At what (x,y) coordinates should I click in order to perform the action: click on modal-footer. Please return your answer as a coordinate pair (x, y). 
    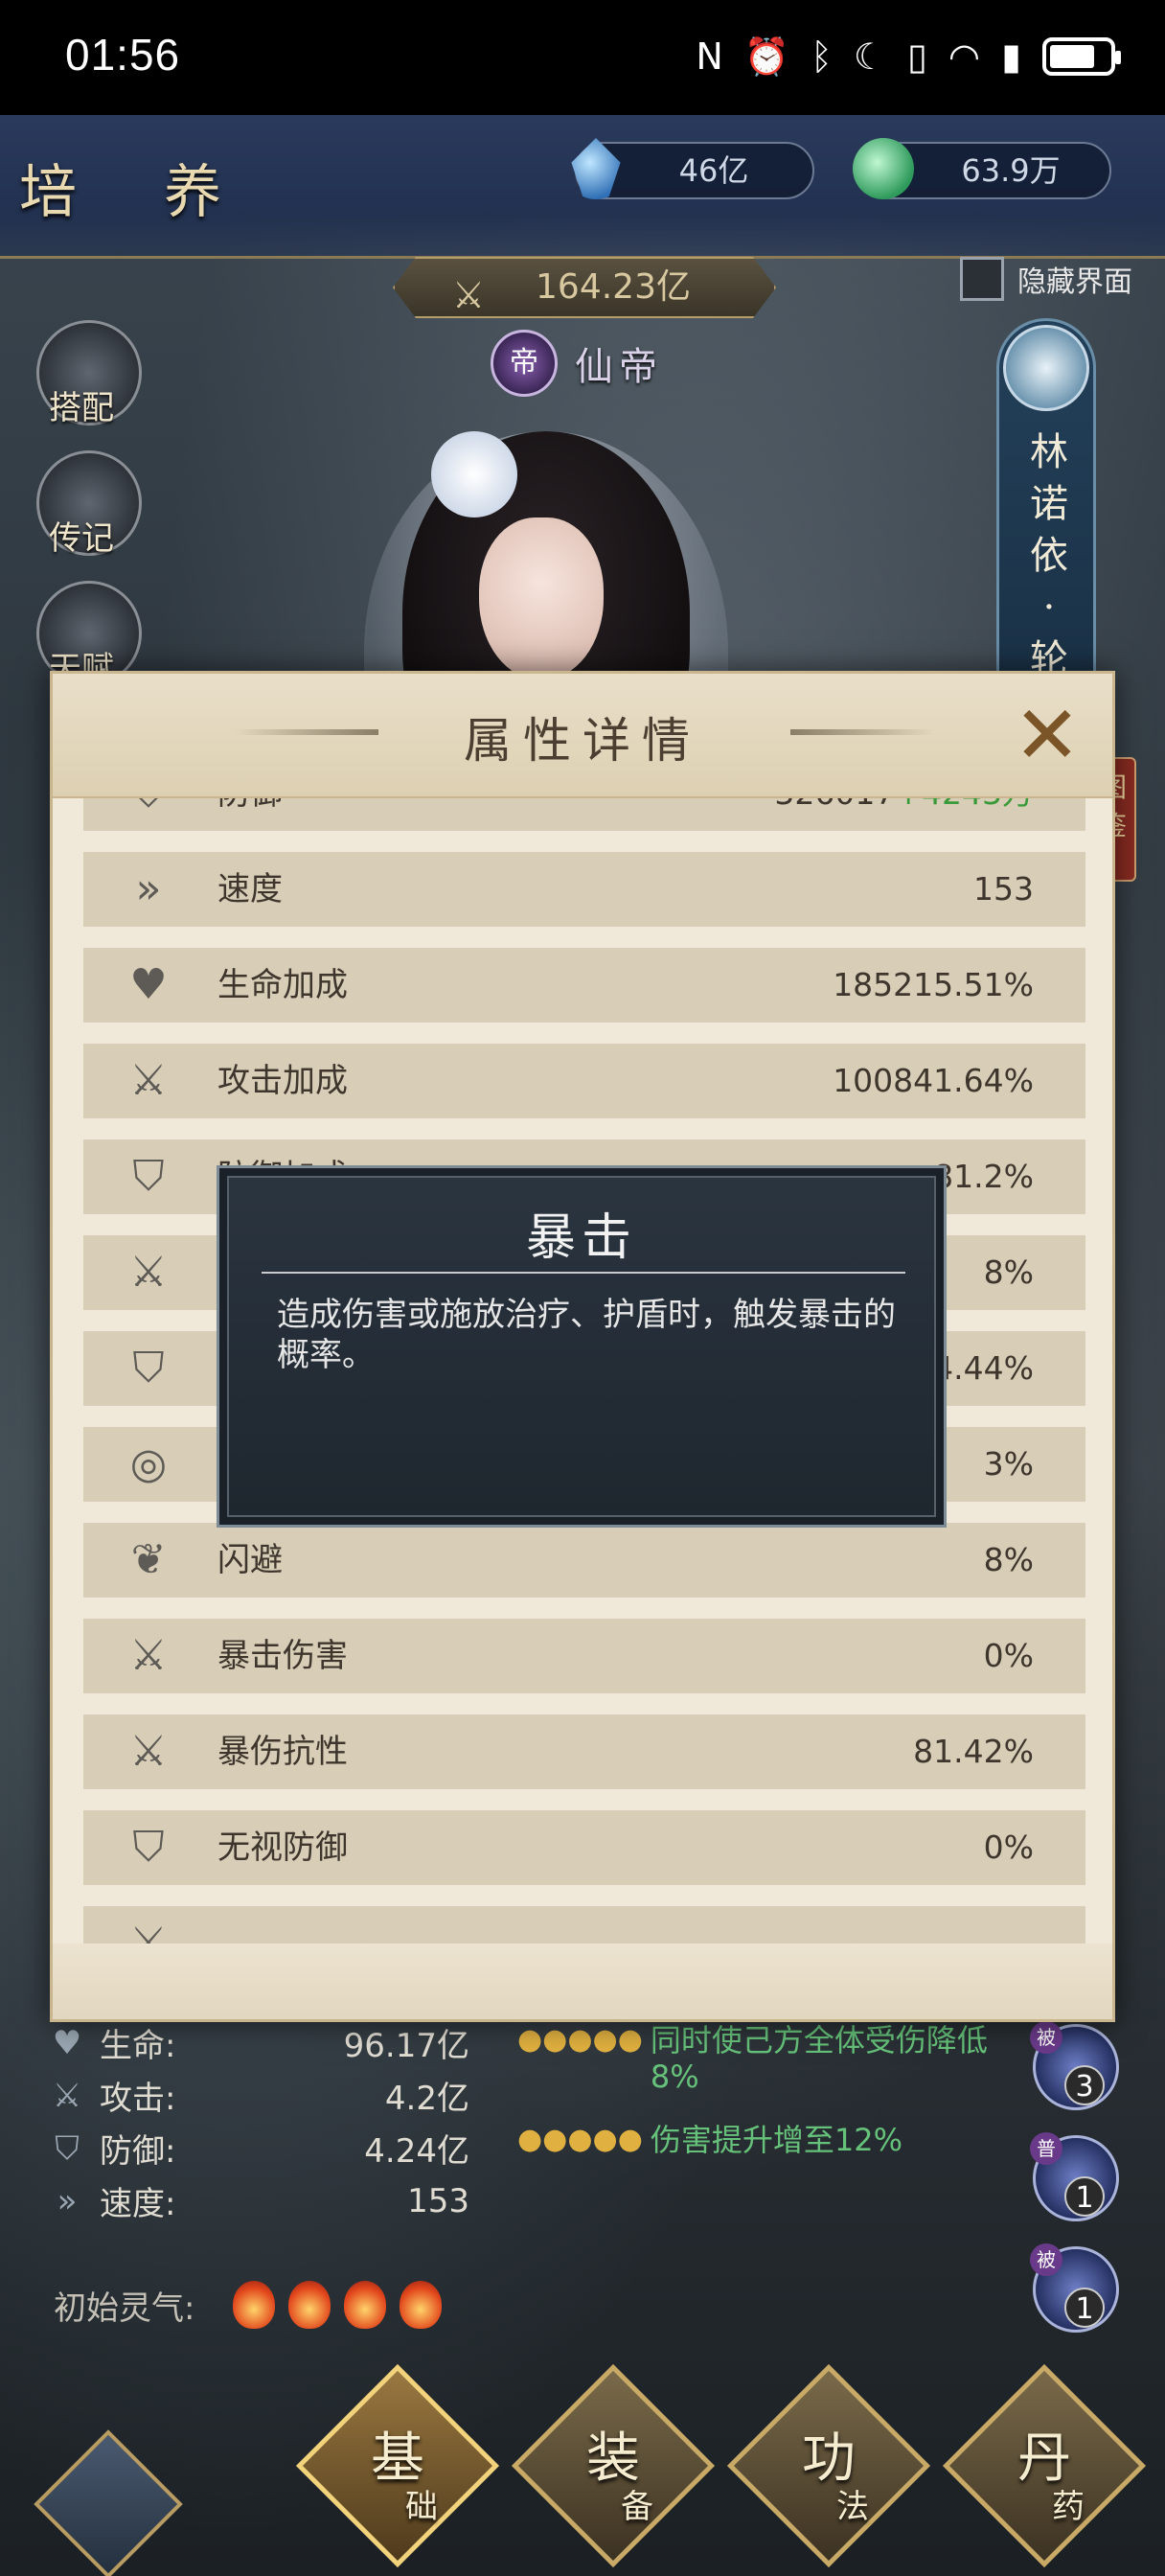
    Looking at the image, I should click on (582, 1981).